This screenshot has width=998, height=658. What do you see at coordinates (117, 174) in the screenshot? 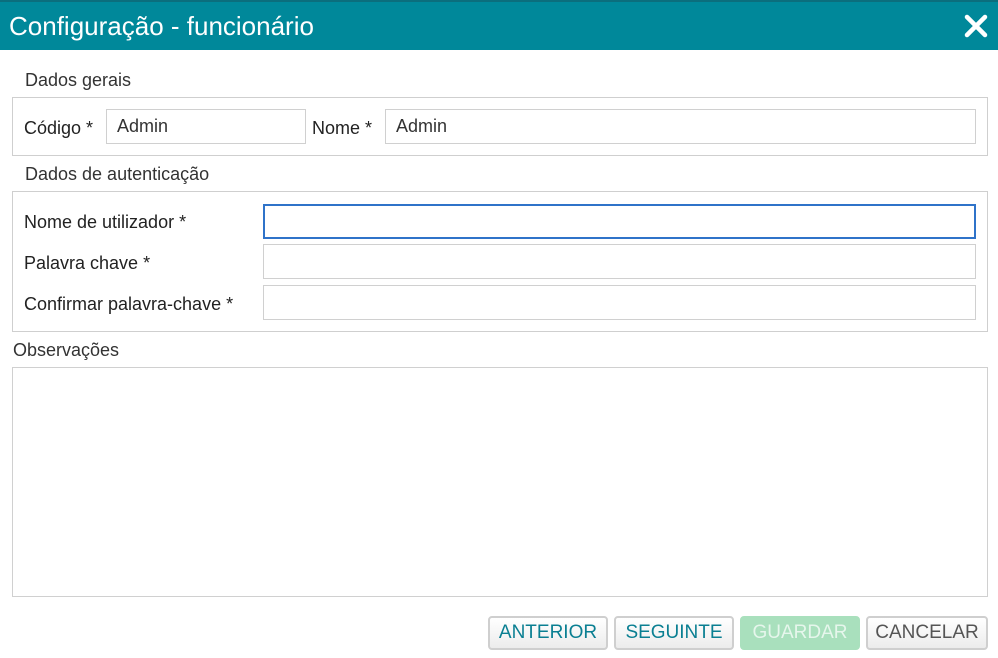
I see `auth-section-title: Dados de autenticação` at bounding box center [117, 174].